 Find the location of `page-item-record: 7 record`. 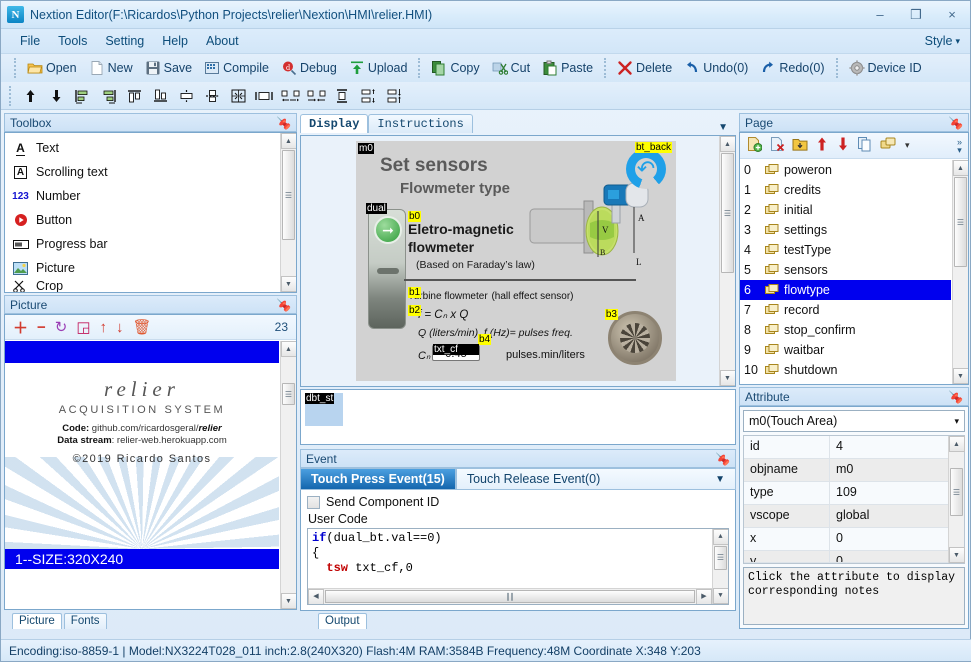

page-item-record: 7 record is located at coordinates (845, 310).